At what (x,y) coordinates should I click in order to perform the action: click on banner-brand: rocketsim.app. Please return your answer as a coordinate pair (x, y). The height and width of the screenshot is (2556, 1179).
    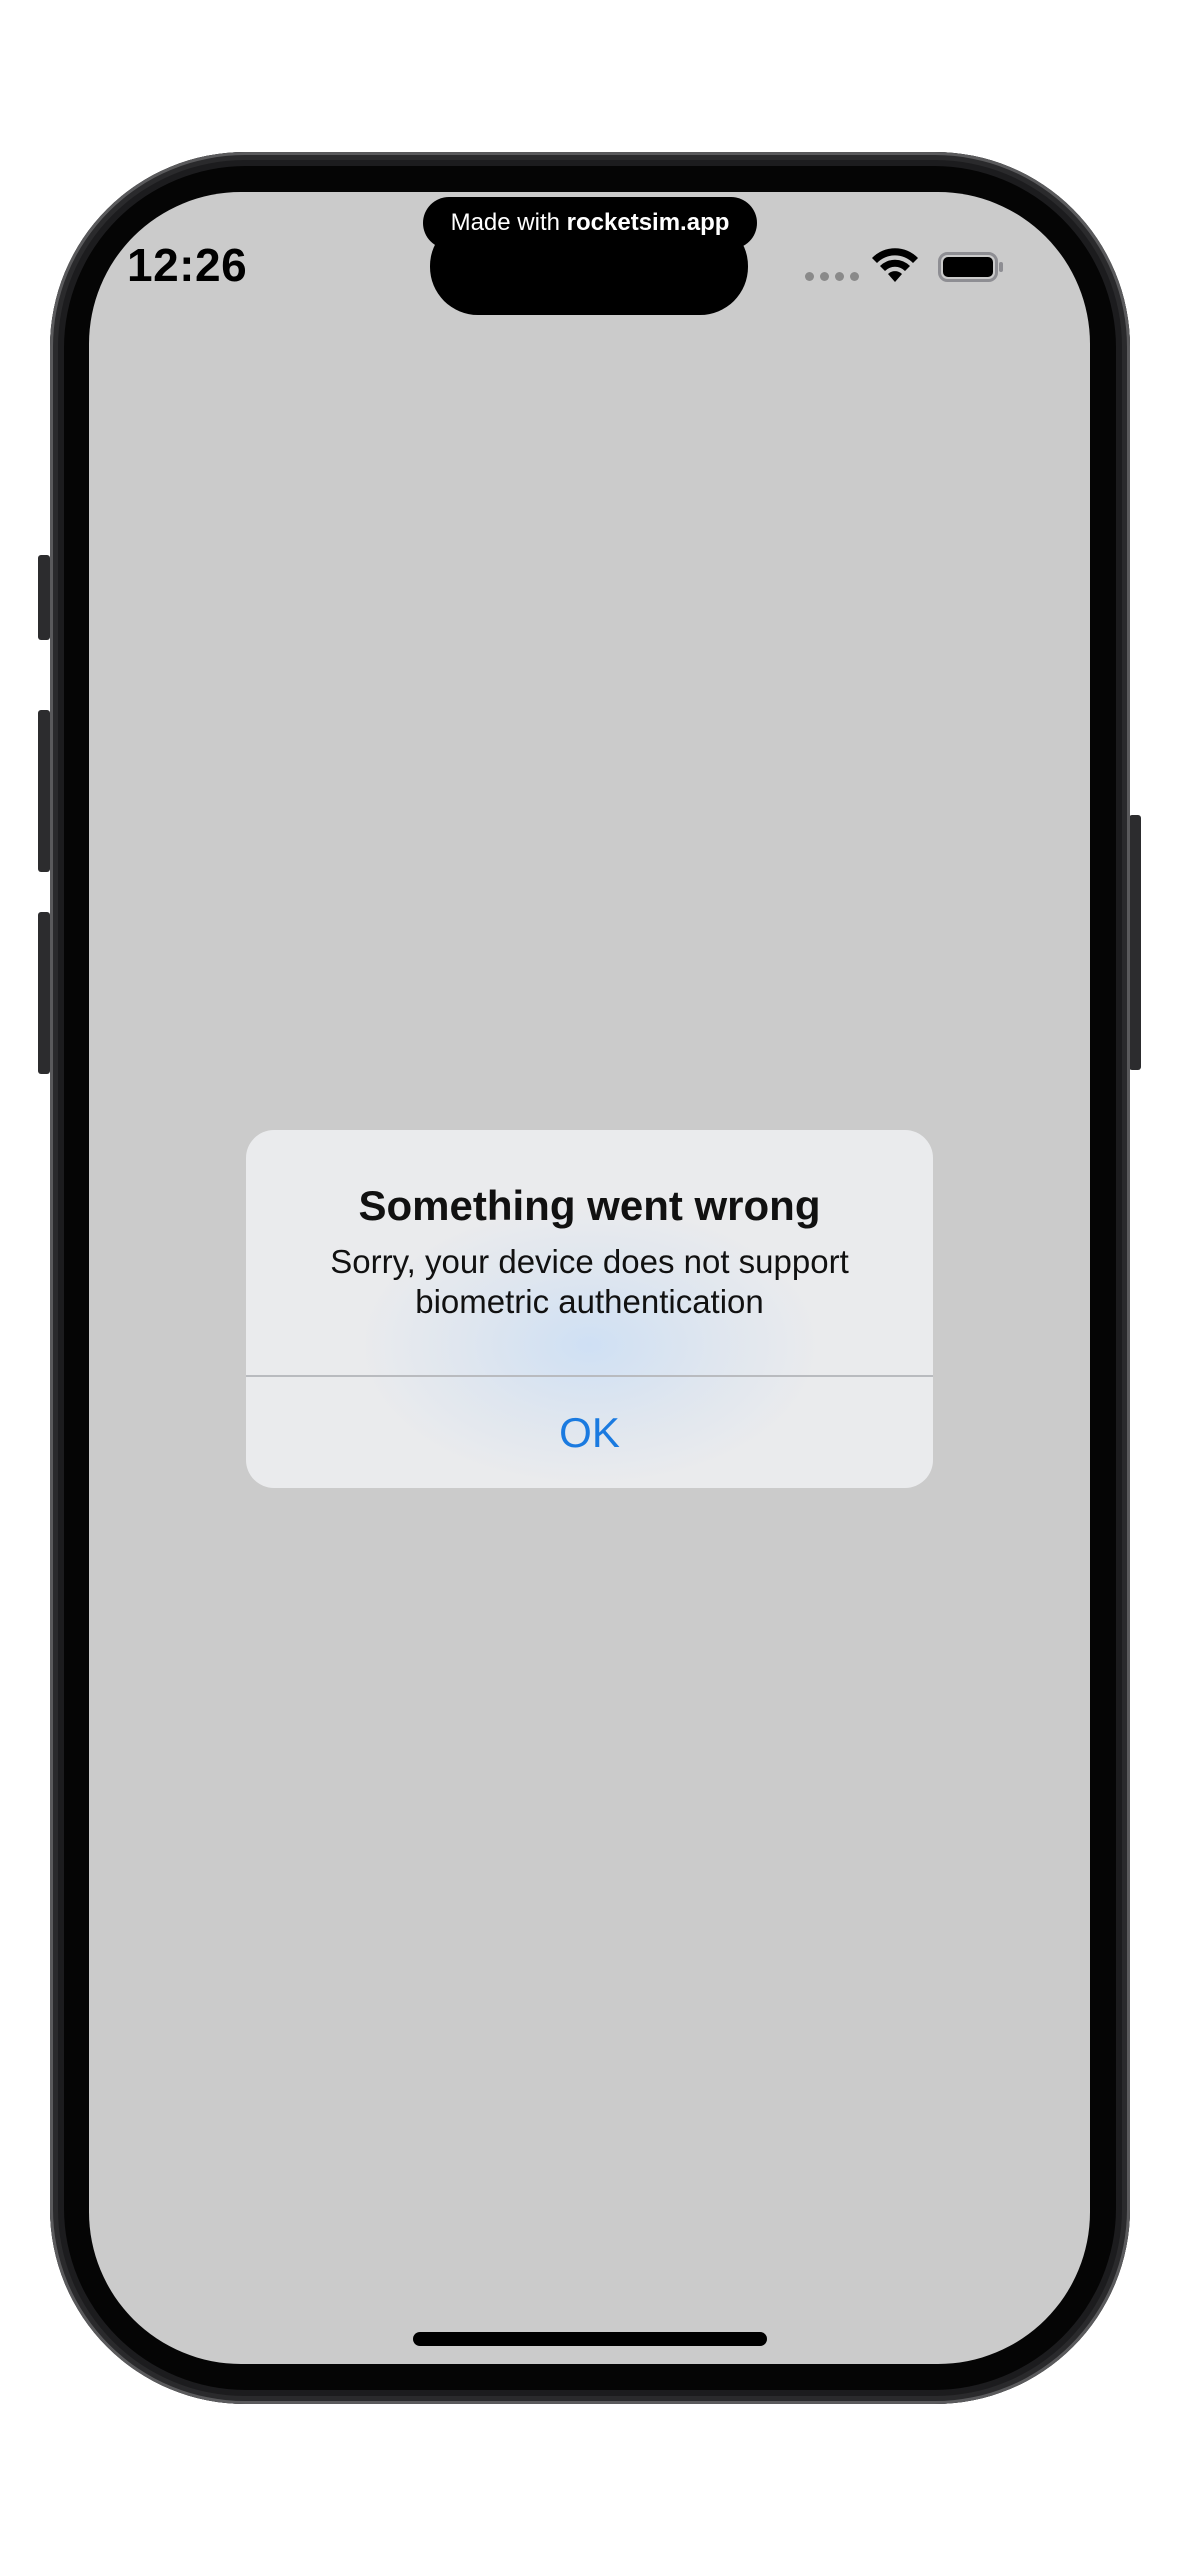
    Looking at the image, I should click on (648, 222).